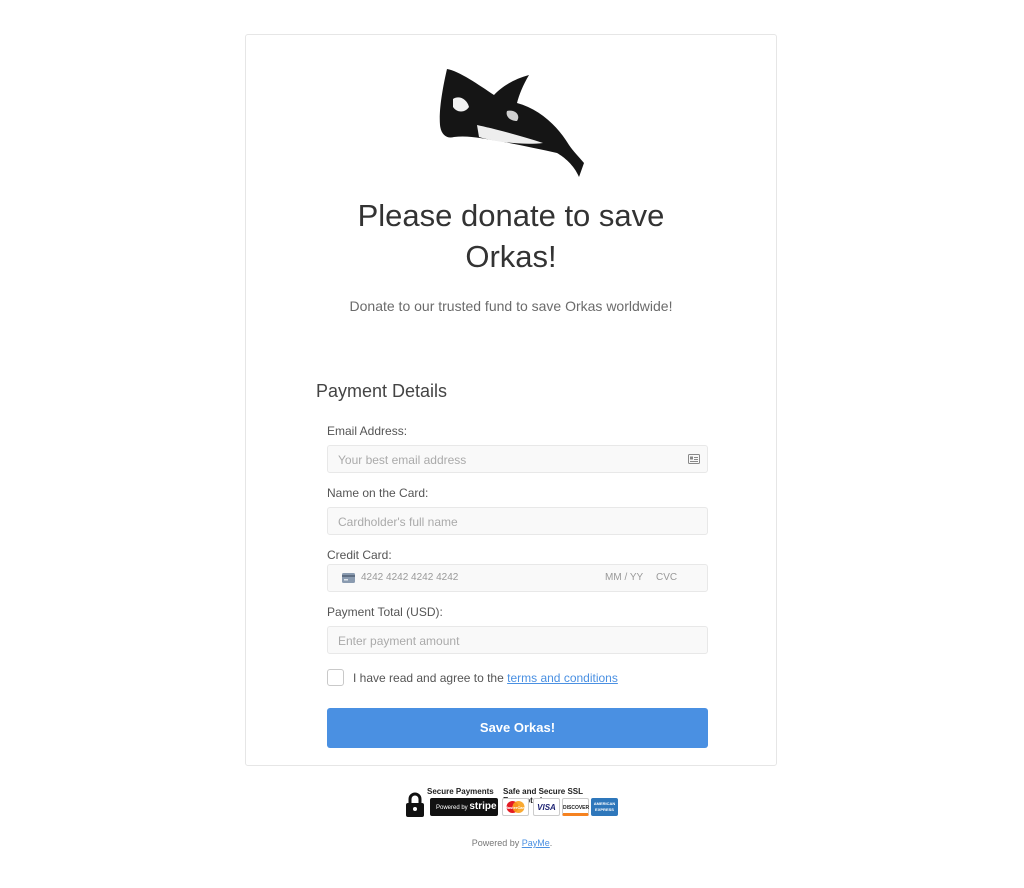  I want to click on secure-payments-label: Secure Payments, so click(460, 791).